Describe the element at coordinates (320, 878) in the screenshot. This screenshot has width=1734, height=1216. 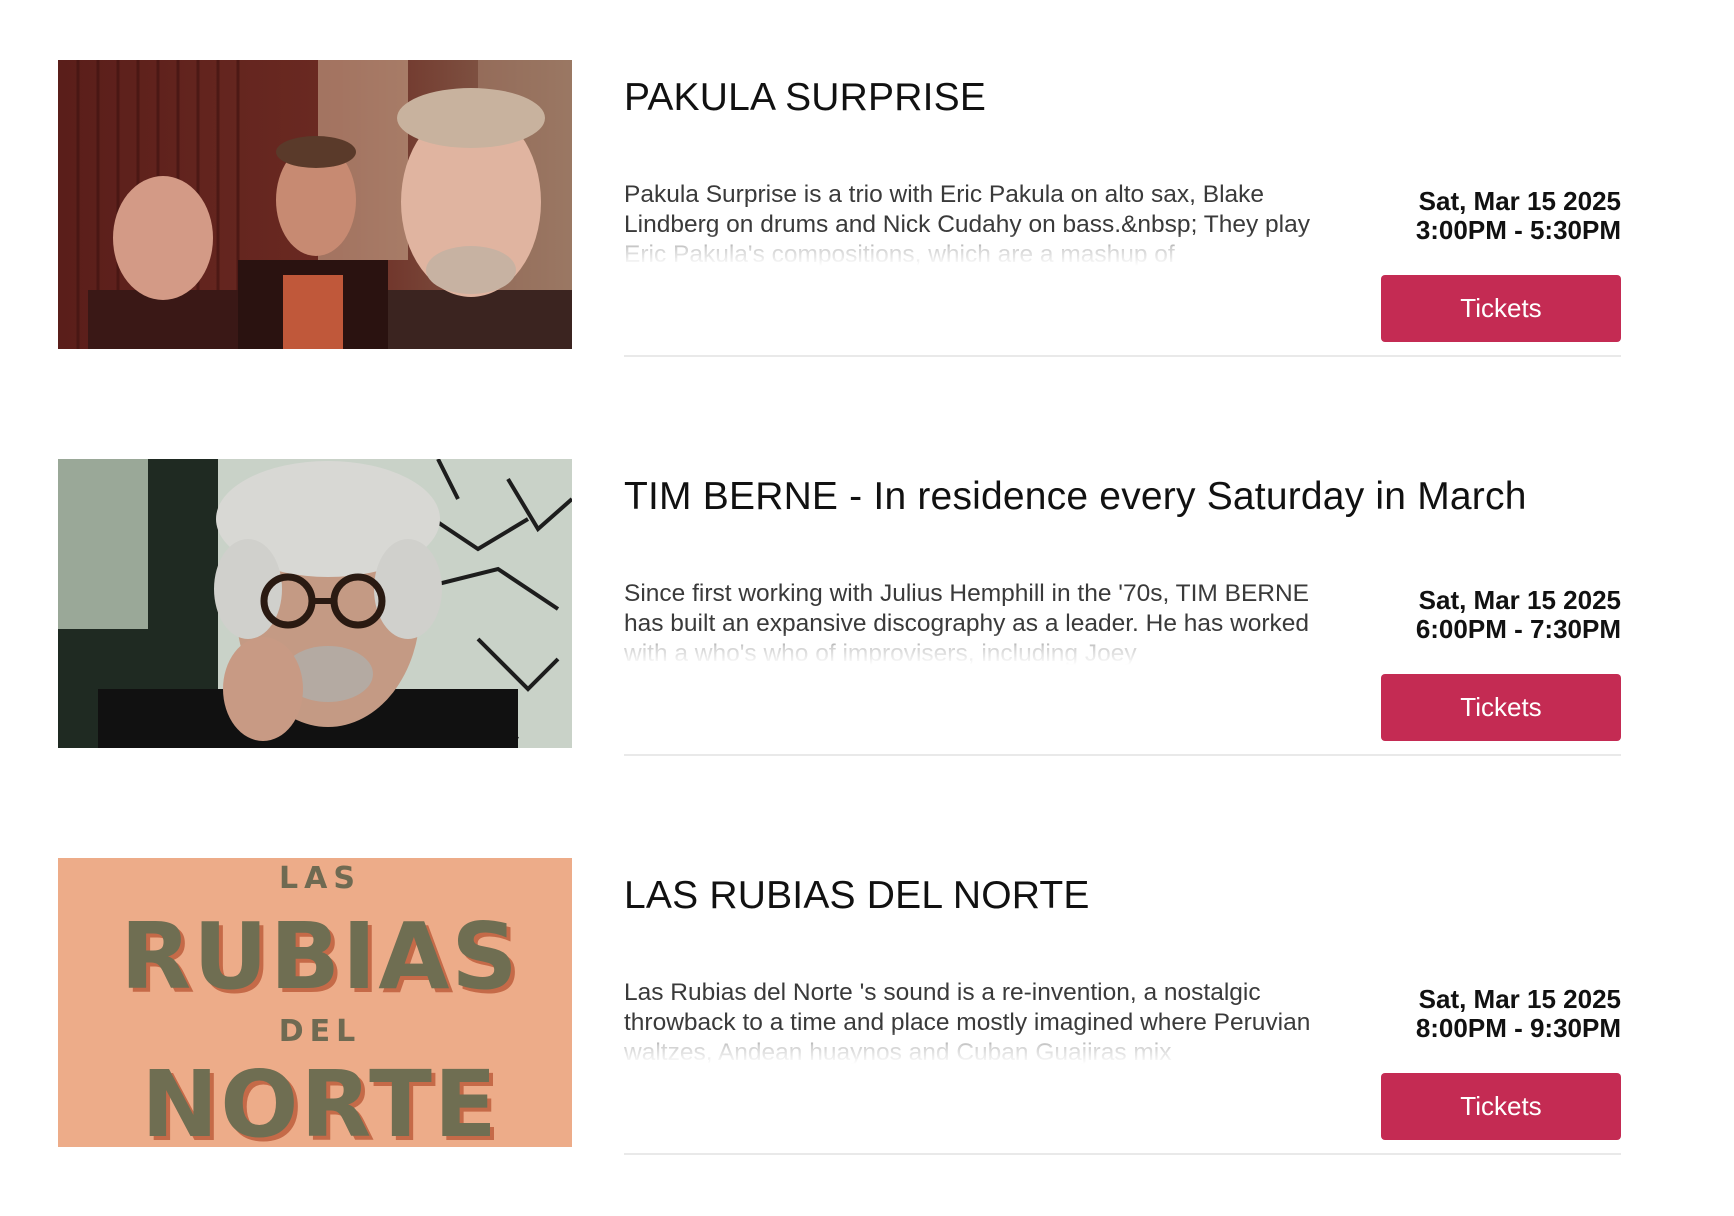
I see `logo-text: LAS` at that location.